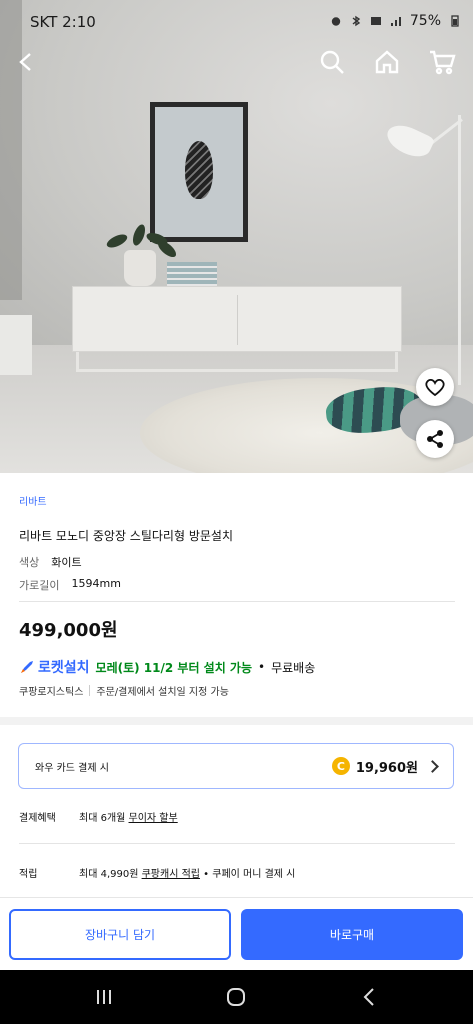 The width and height of the screenshot is (473, 1024). What do you see at coordinates (96, 583) in the screenshot?
I see `option-value: 1594mm` at bounding box center [96, 583].